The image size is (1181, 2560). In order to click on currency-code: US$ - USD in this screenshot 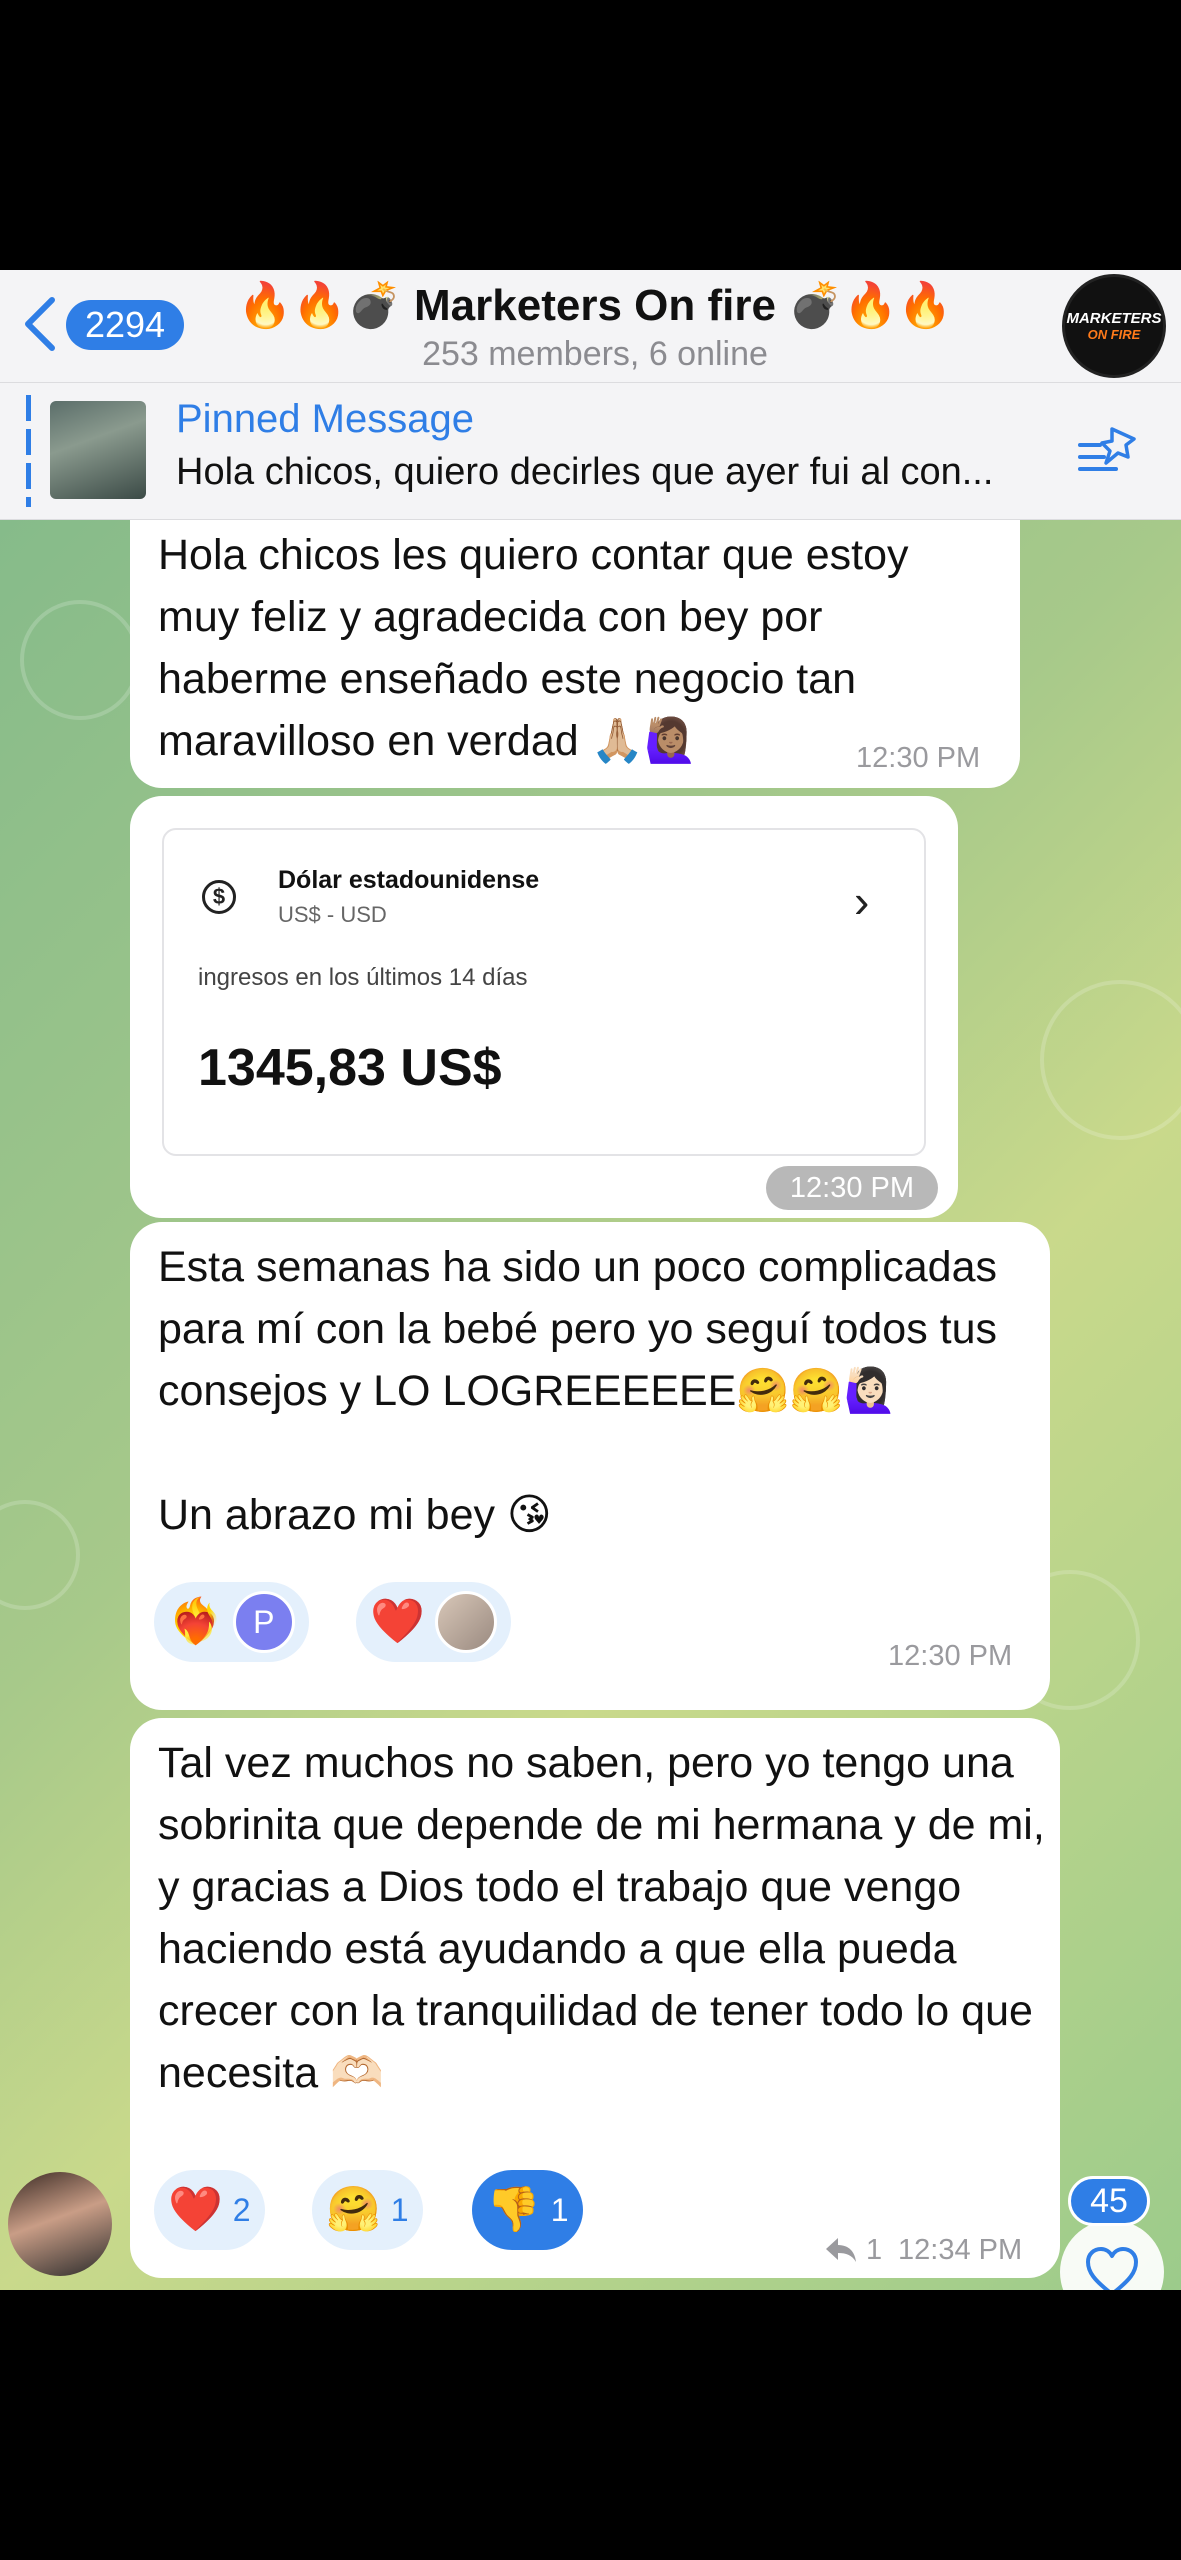, I will do `click(332, 914)`.